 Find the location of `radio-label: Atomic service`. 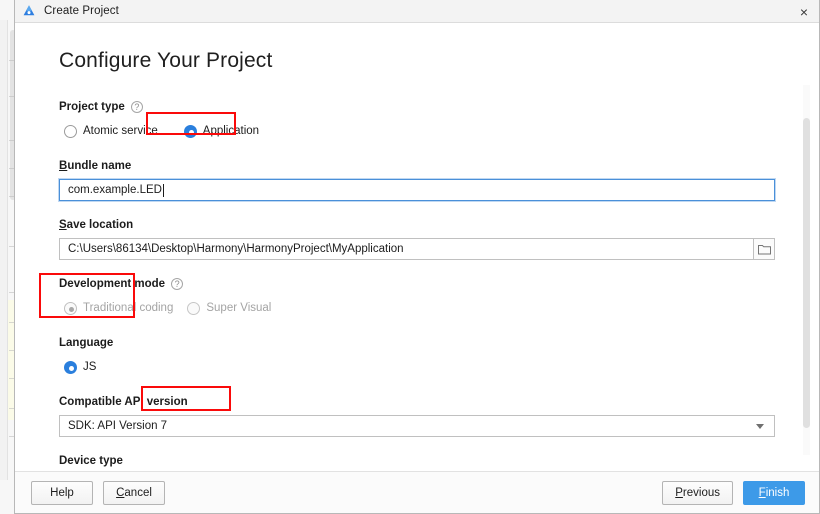

radio-label: Atomic service is located at coordinates (120, 131).